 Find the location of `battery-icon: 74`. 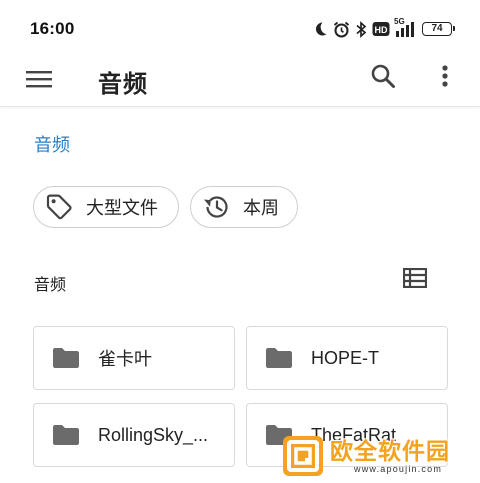

battery-icon: 74 is located at coordinates (438, 29).